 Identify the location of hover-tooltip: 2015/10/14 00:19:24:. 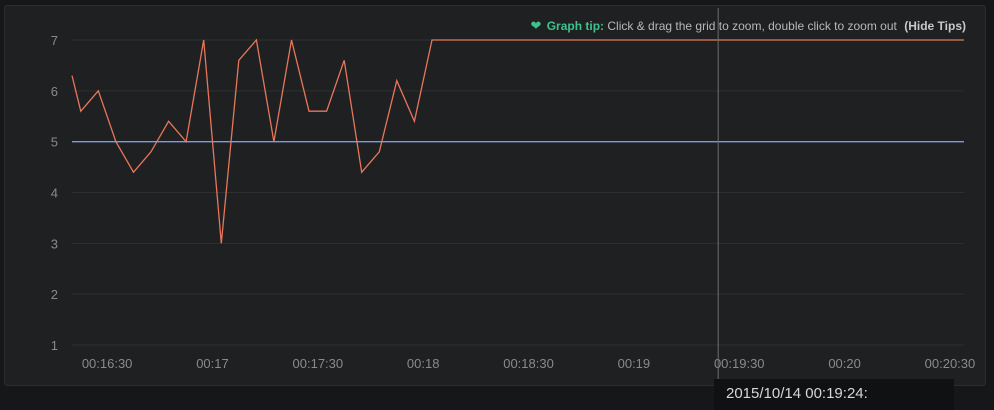
(834, 394).